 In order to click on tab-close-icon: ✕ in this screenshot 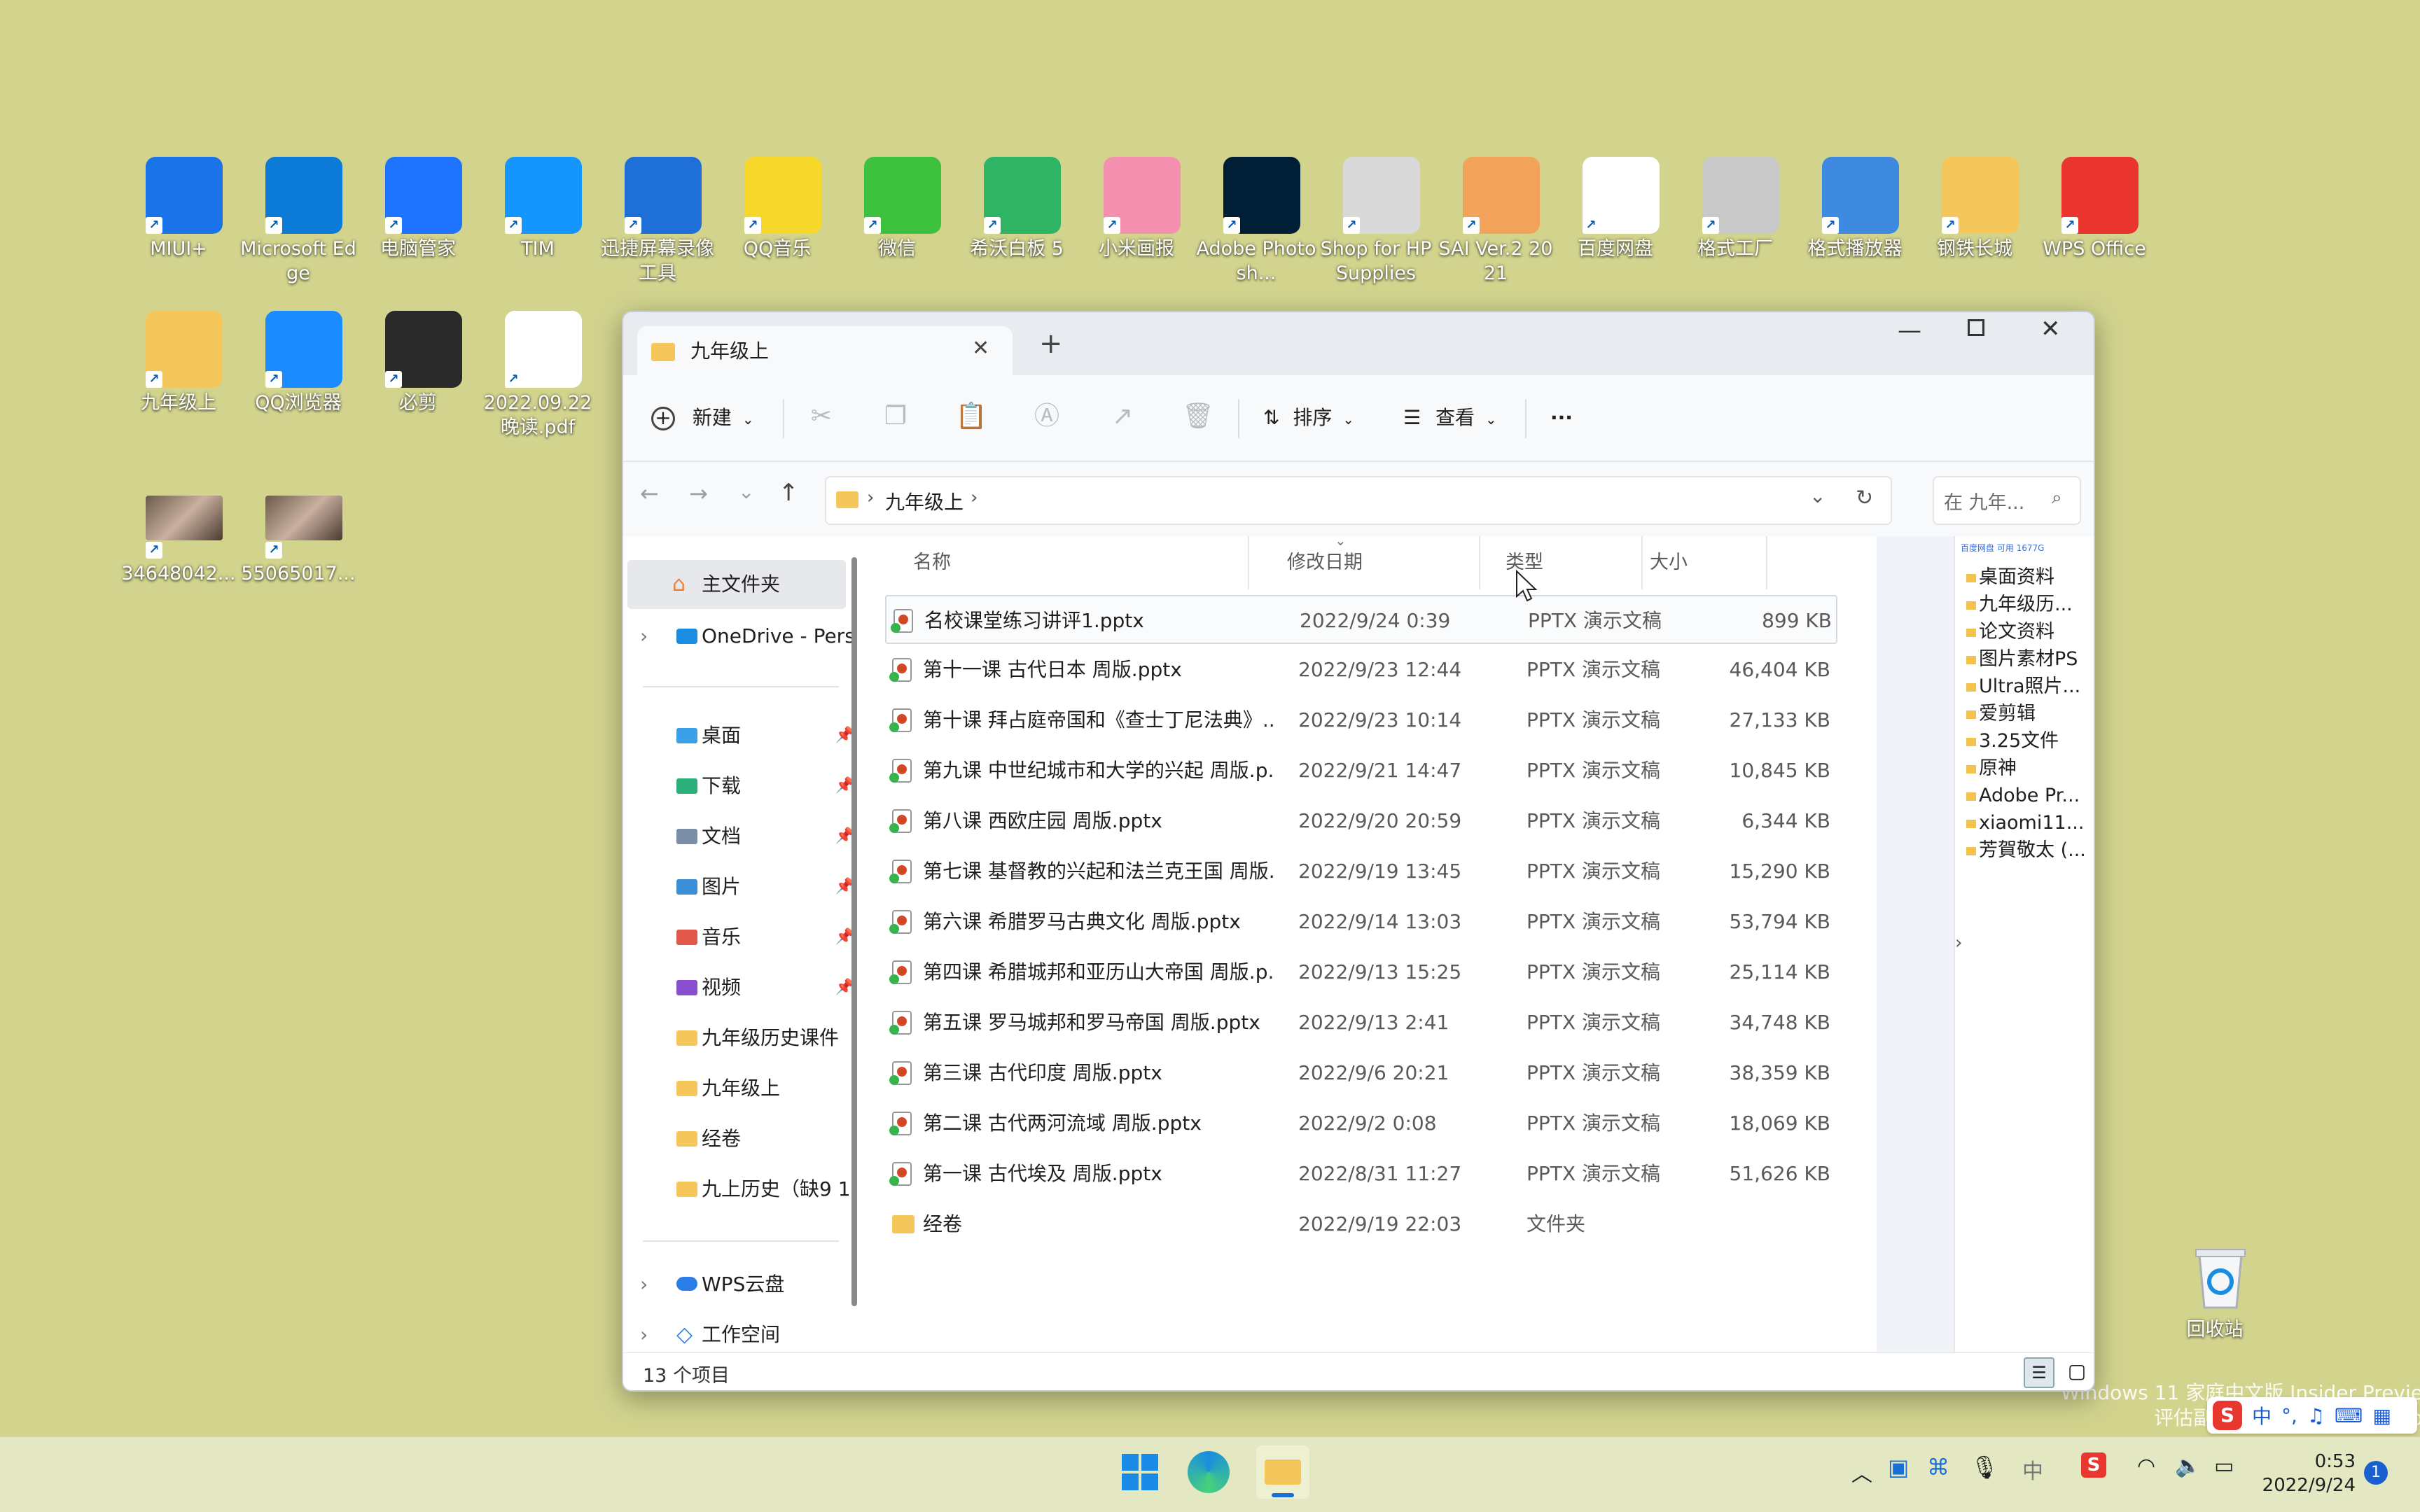, I will do `click(980, 348)`.